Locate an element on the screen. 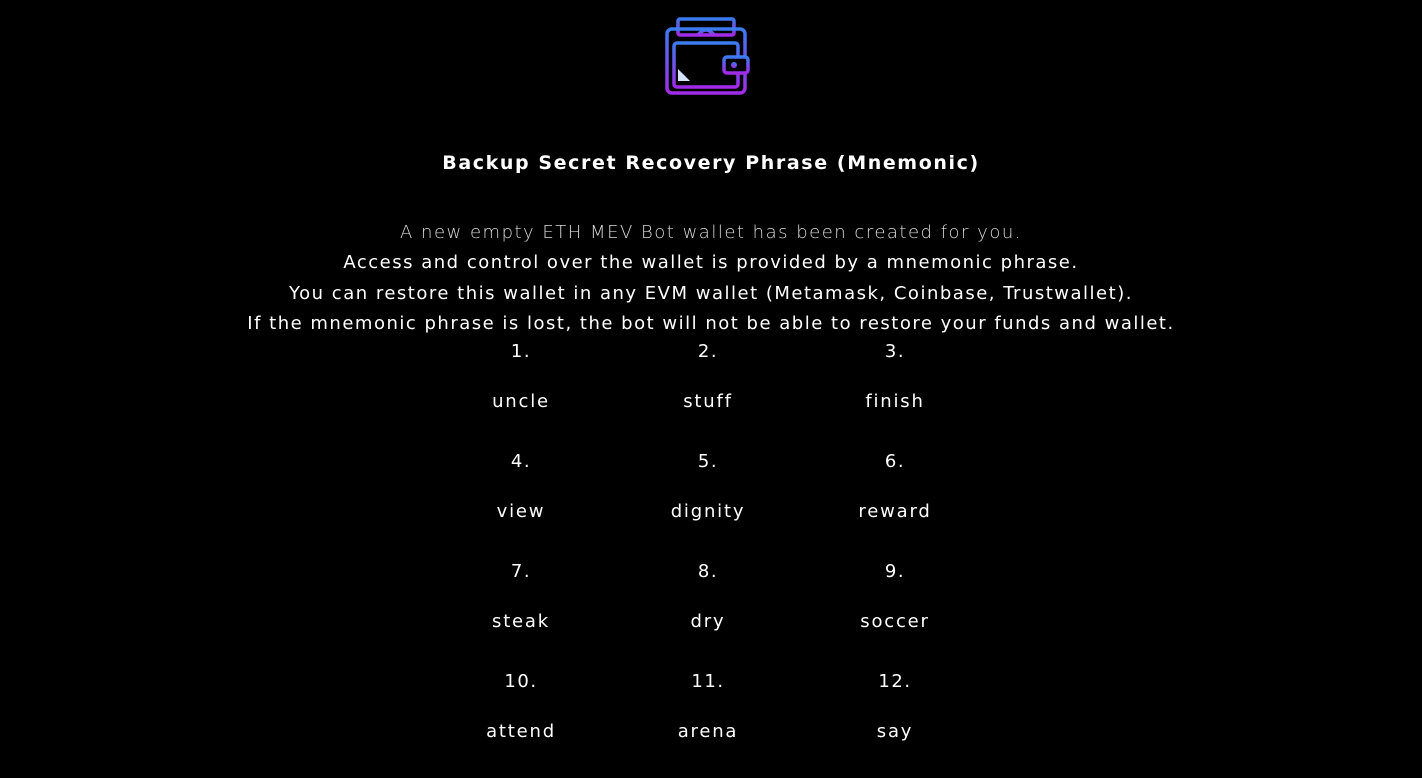  word-number: 3. is located at coordinates (895, 351).